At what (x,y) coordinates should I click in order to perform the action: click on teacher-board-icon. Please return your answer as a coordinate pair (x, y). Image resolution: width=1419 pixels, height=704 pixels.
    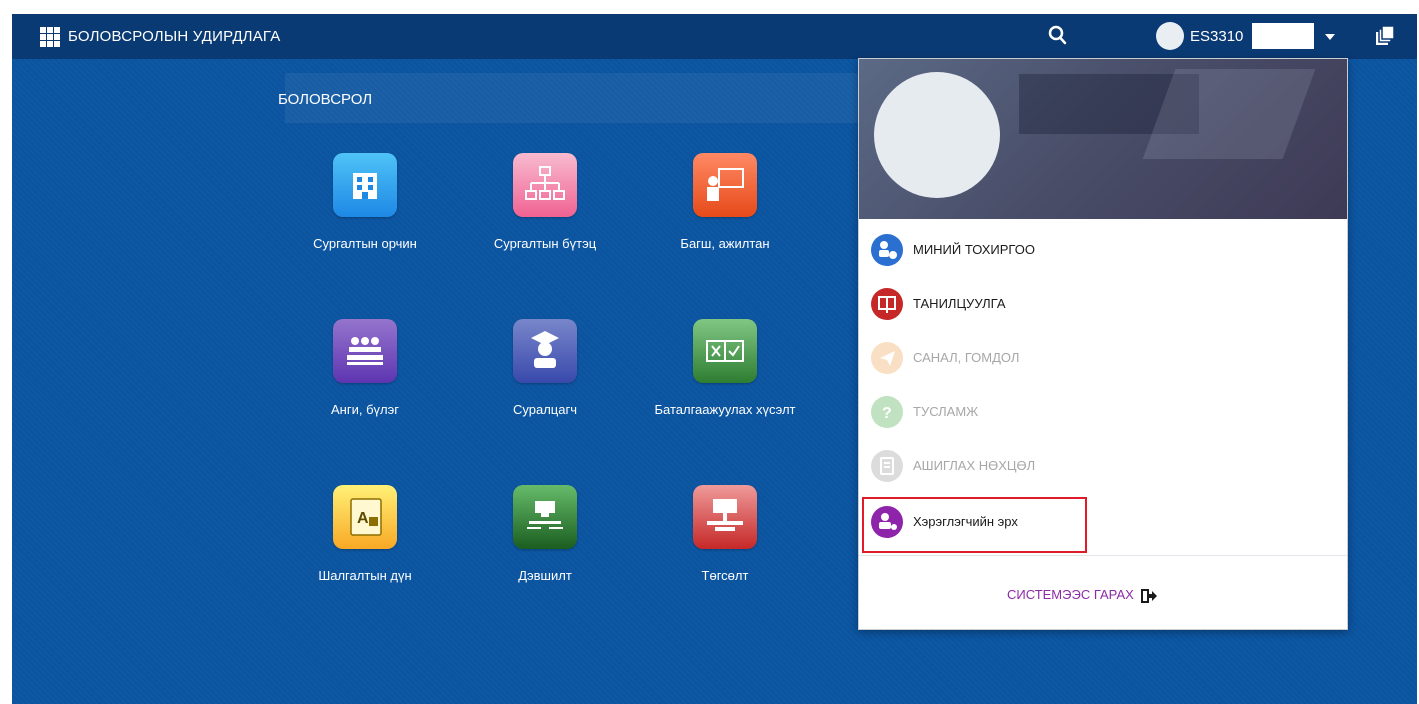
    Looking at the image, I should click on (725, 185).